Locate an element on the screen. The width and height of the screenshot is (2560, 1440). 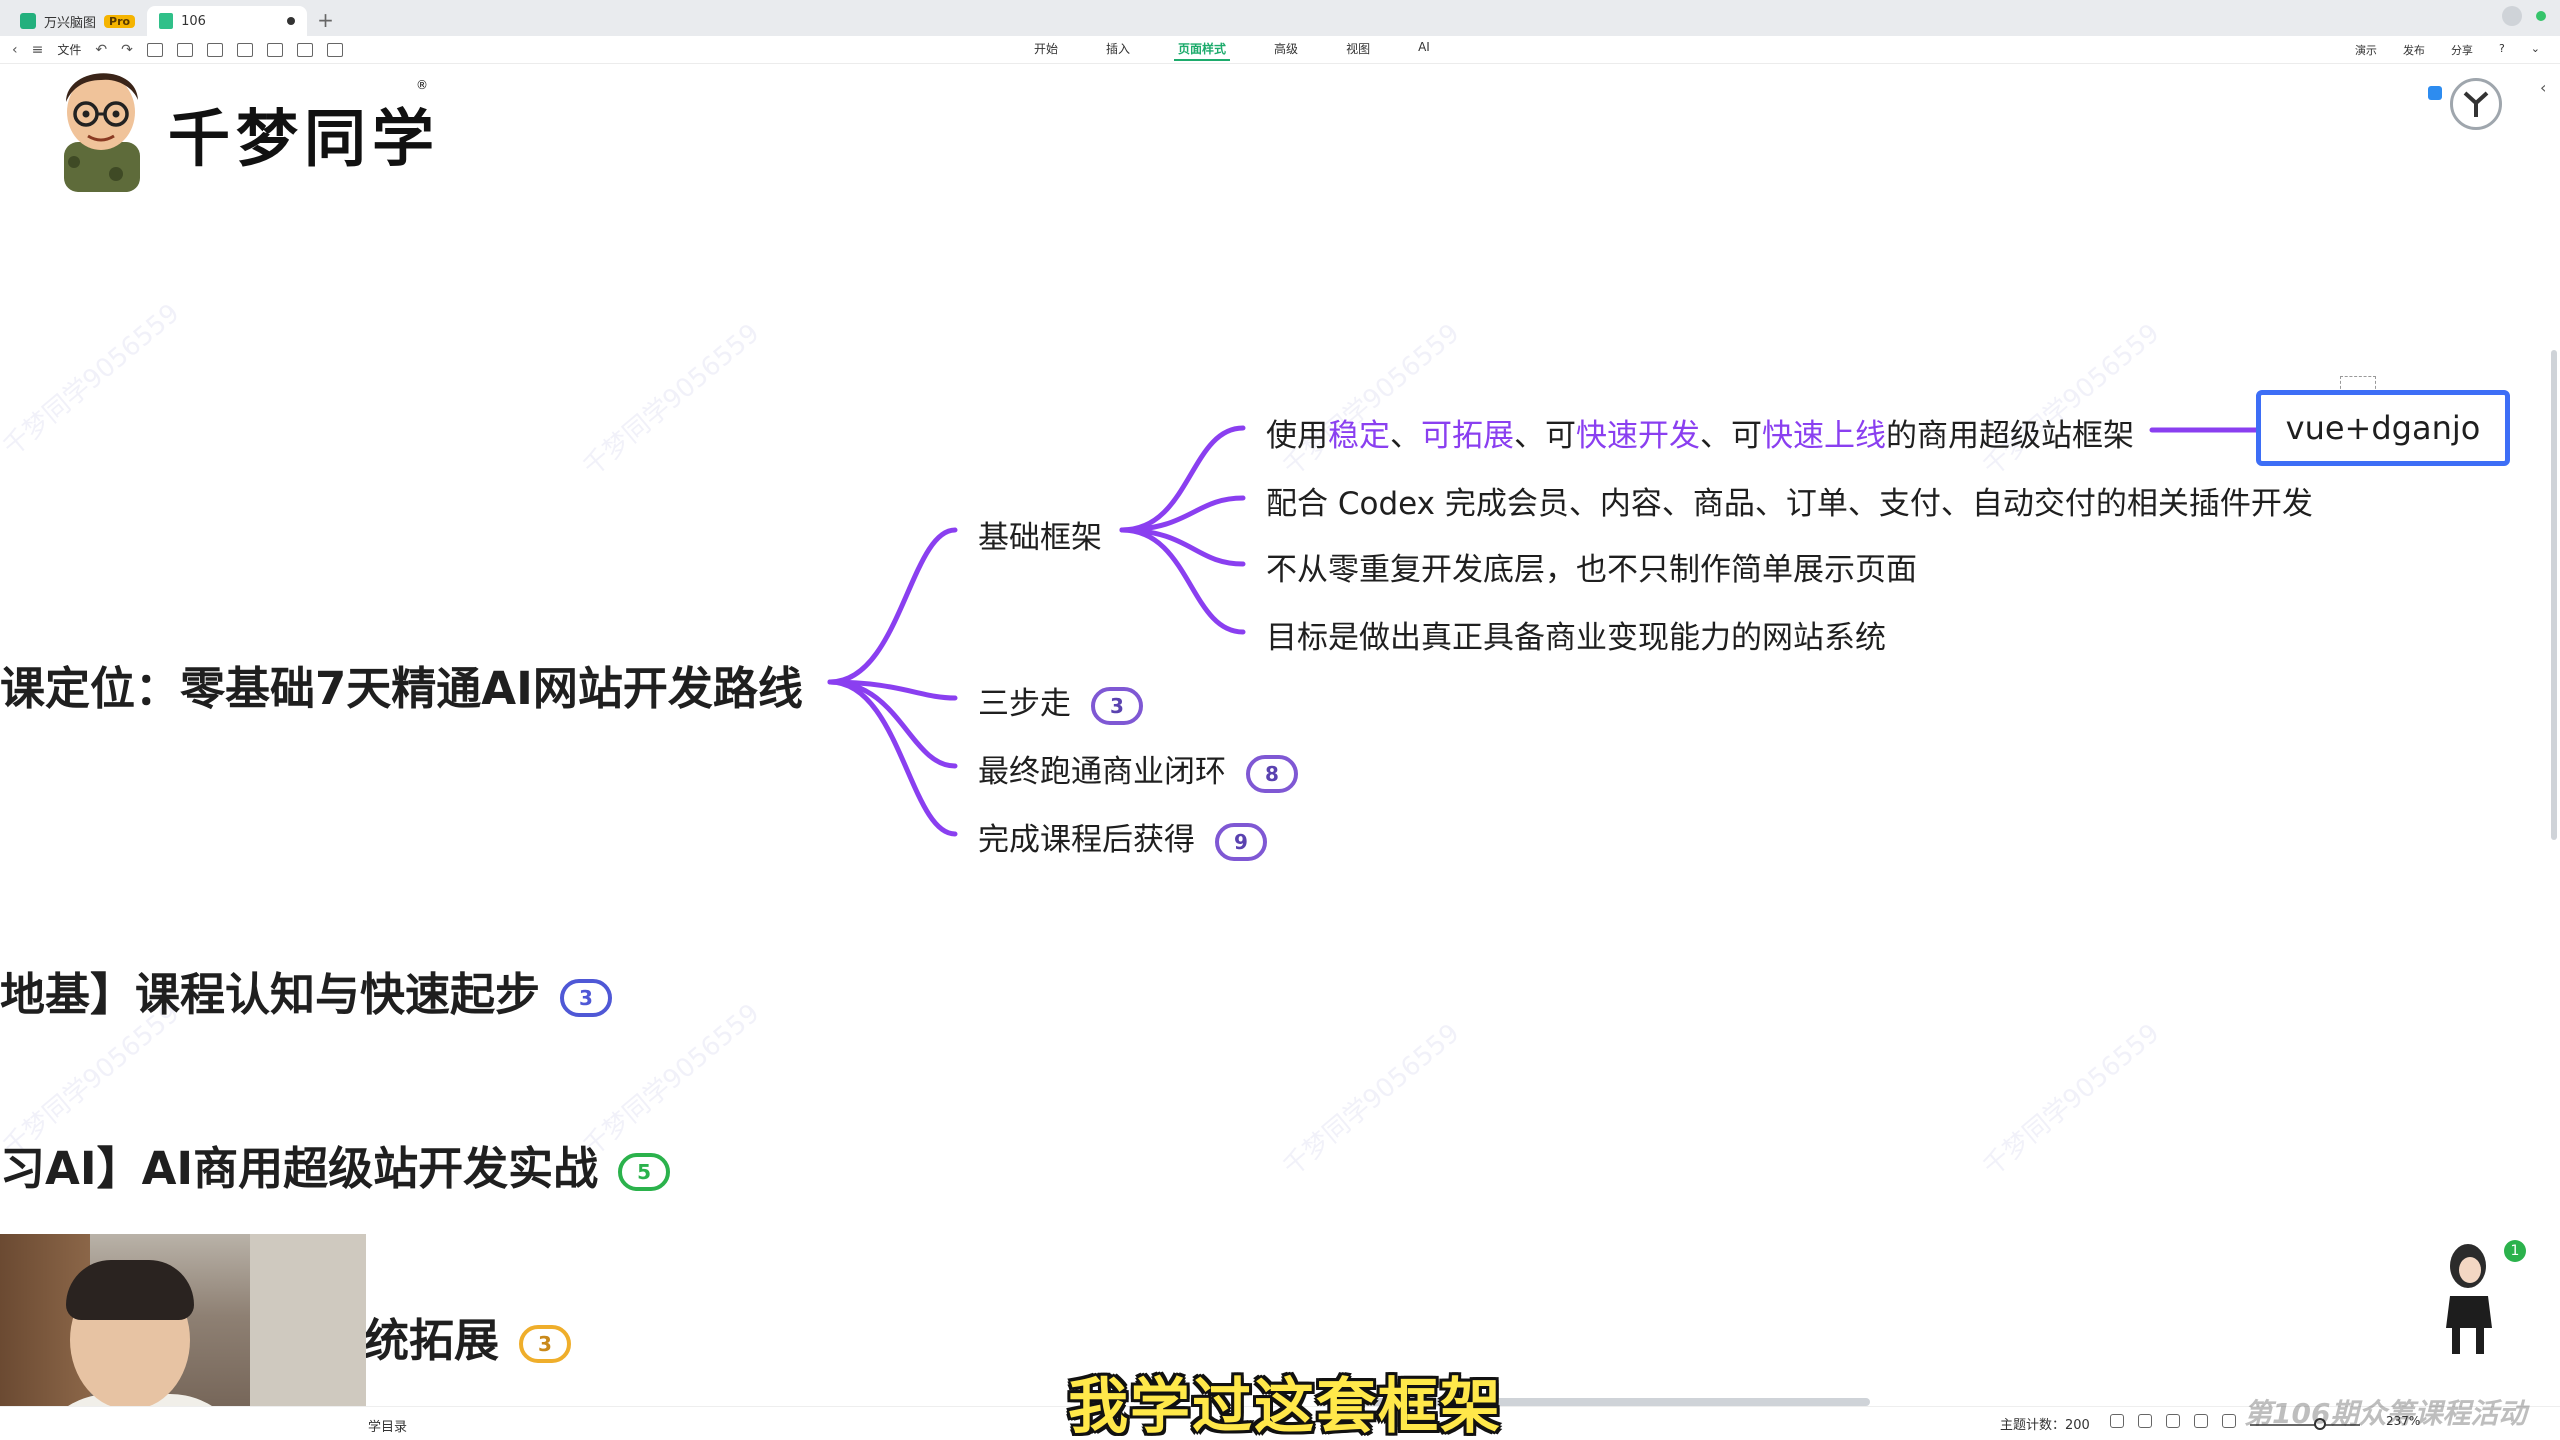
video-subtitle: 我学过这套框架 is located at coordinates (1285, 1406).